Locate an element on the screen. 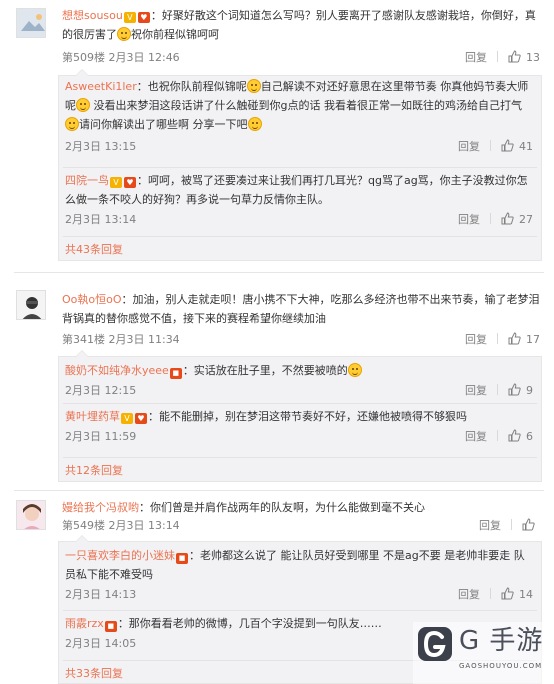  like-button: 27 is located at coordinates (517, 219).